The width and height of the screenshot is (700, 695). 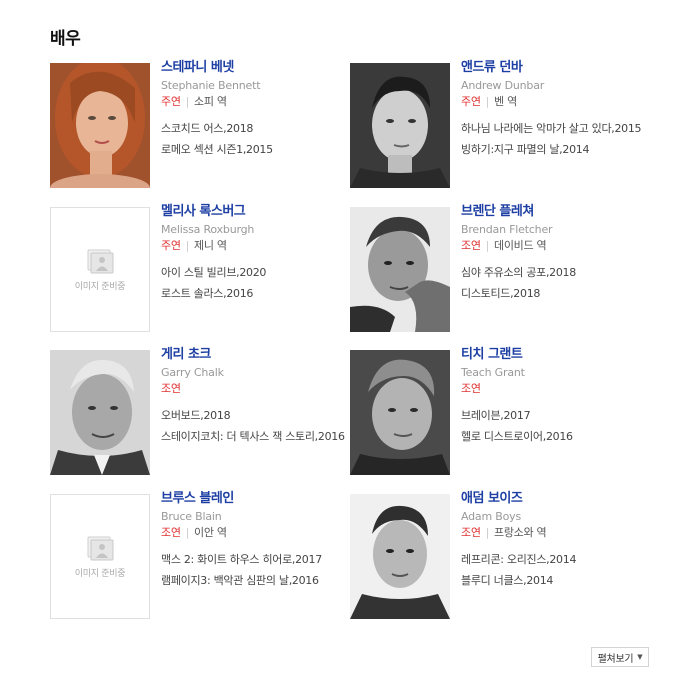 What do you see at coordinates (211, 85) in the screenshot?
I see `actor-name-english: Stephanie Bennett` at bounding box center [211, 85].